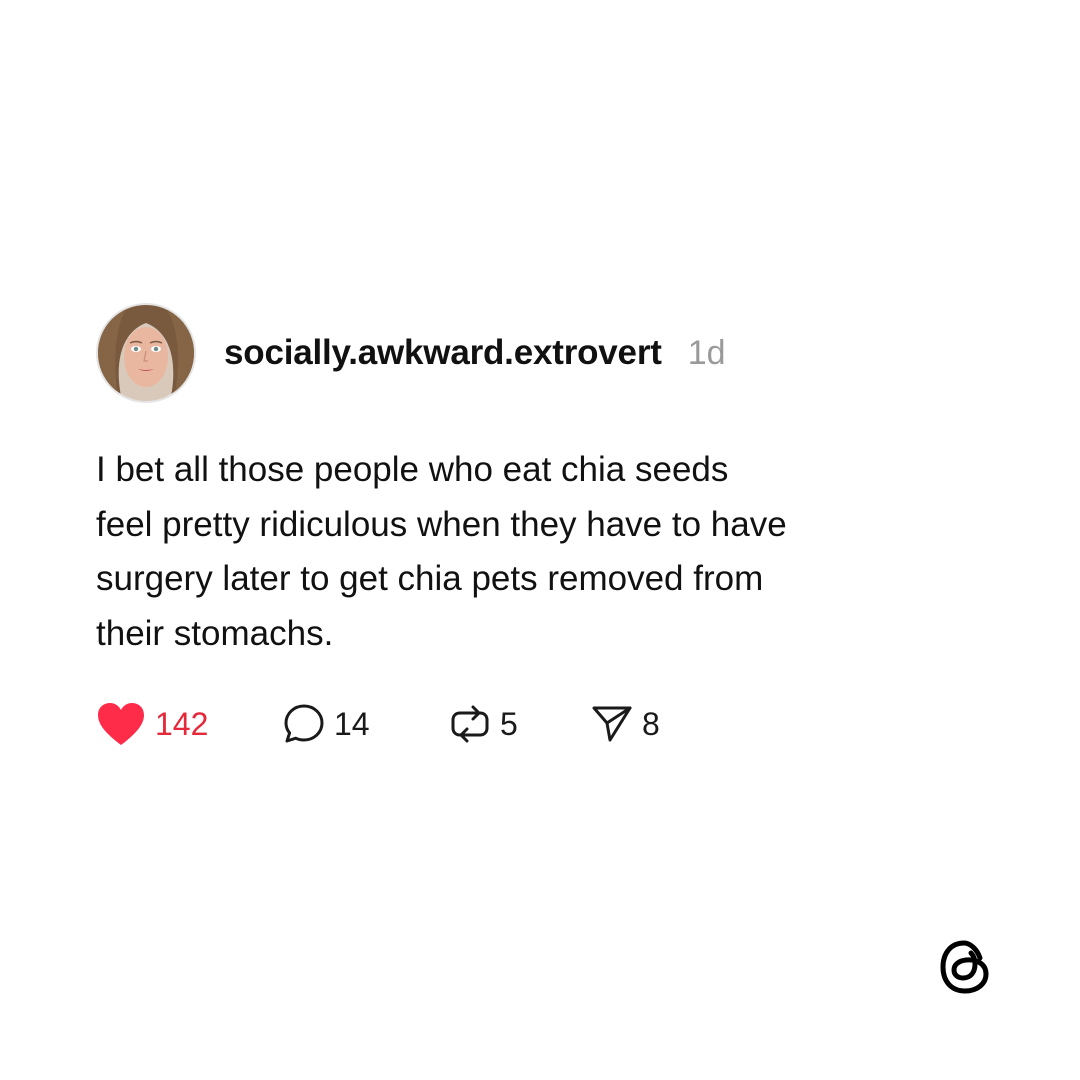 The width and height of the screenshot is (1080, 1080). I want to click on post-actions: 142 14 5 8, so click(536, 724).